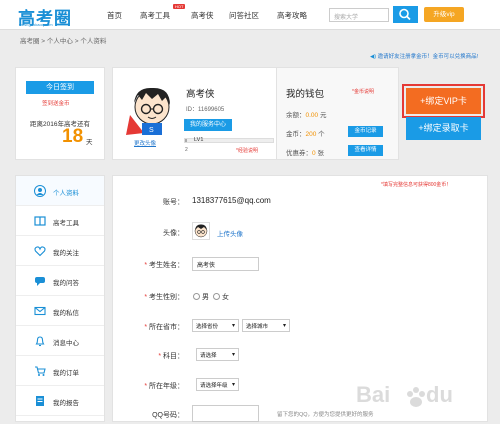 The image size is (500, 424). I want to click on gender-label: * 考生性别：, so click(164, 297).